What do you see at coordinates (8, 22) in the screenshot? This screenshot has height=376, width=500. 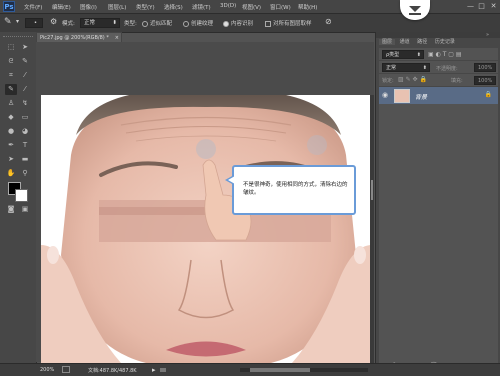 I see `spot-healing-brush-icon: ✎` at bounding box center [8, 22].